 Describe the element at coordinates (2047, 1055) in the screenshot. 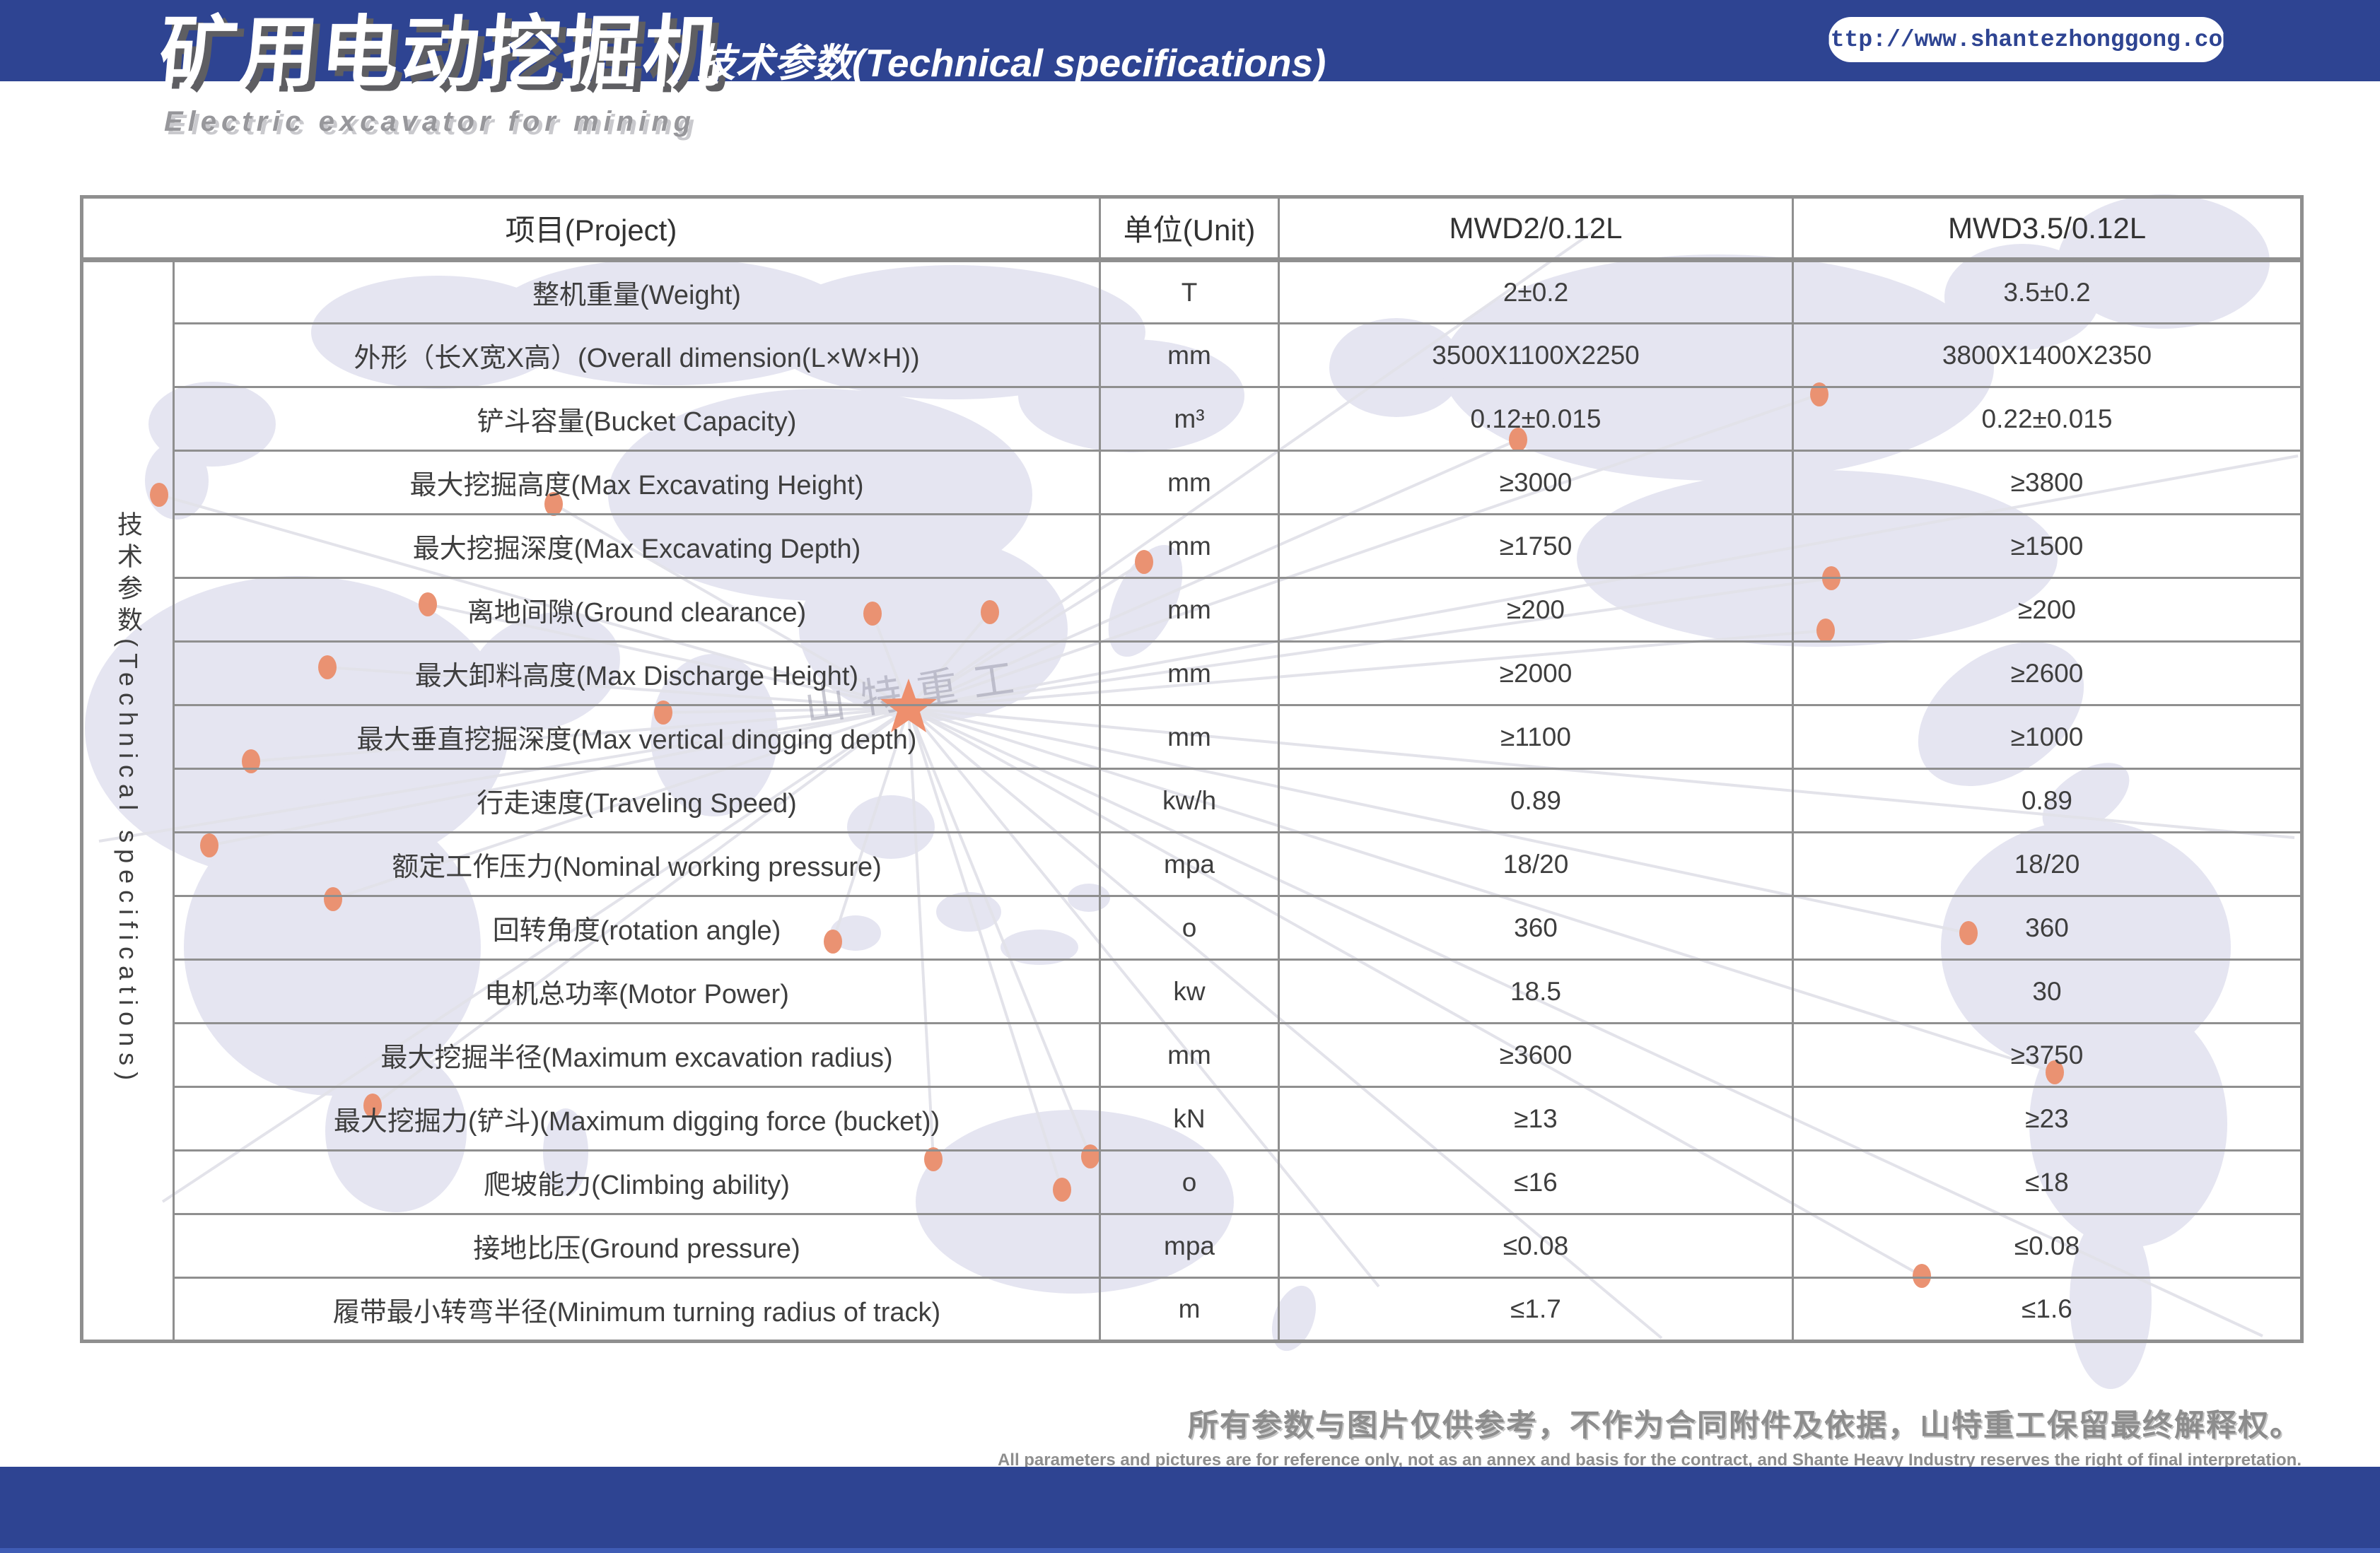

I see `model2-value-cell: ≥3750` at that location.